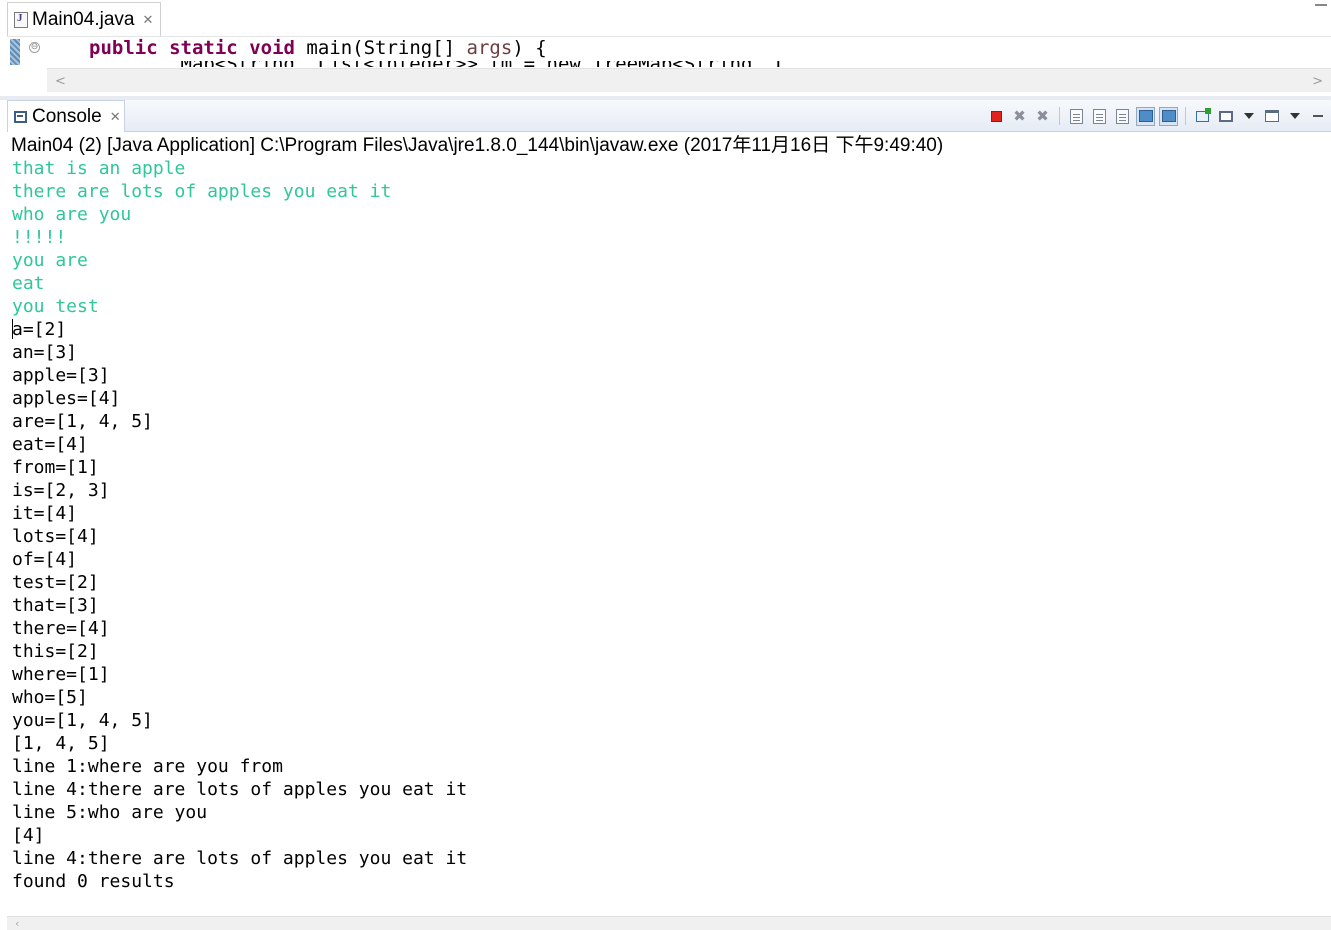  What do you see at coordinates (61, 375) in the screenshot?
I see `console-output-line: apple=[3]` at bounding box center [61, 375].